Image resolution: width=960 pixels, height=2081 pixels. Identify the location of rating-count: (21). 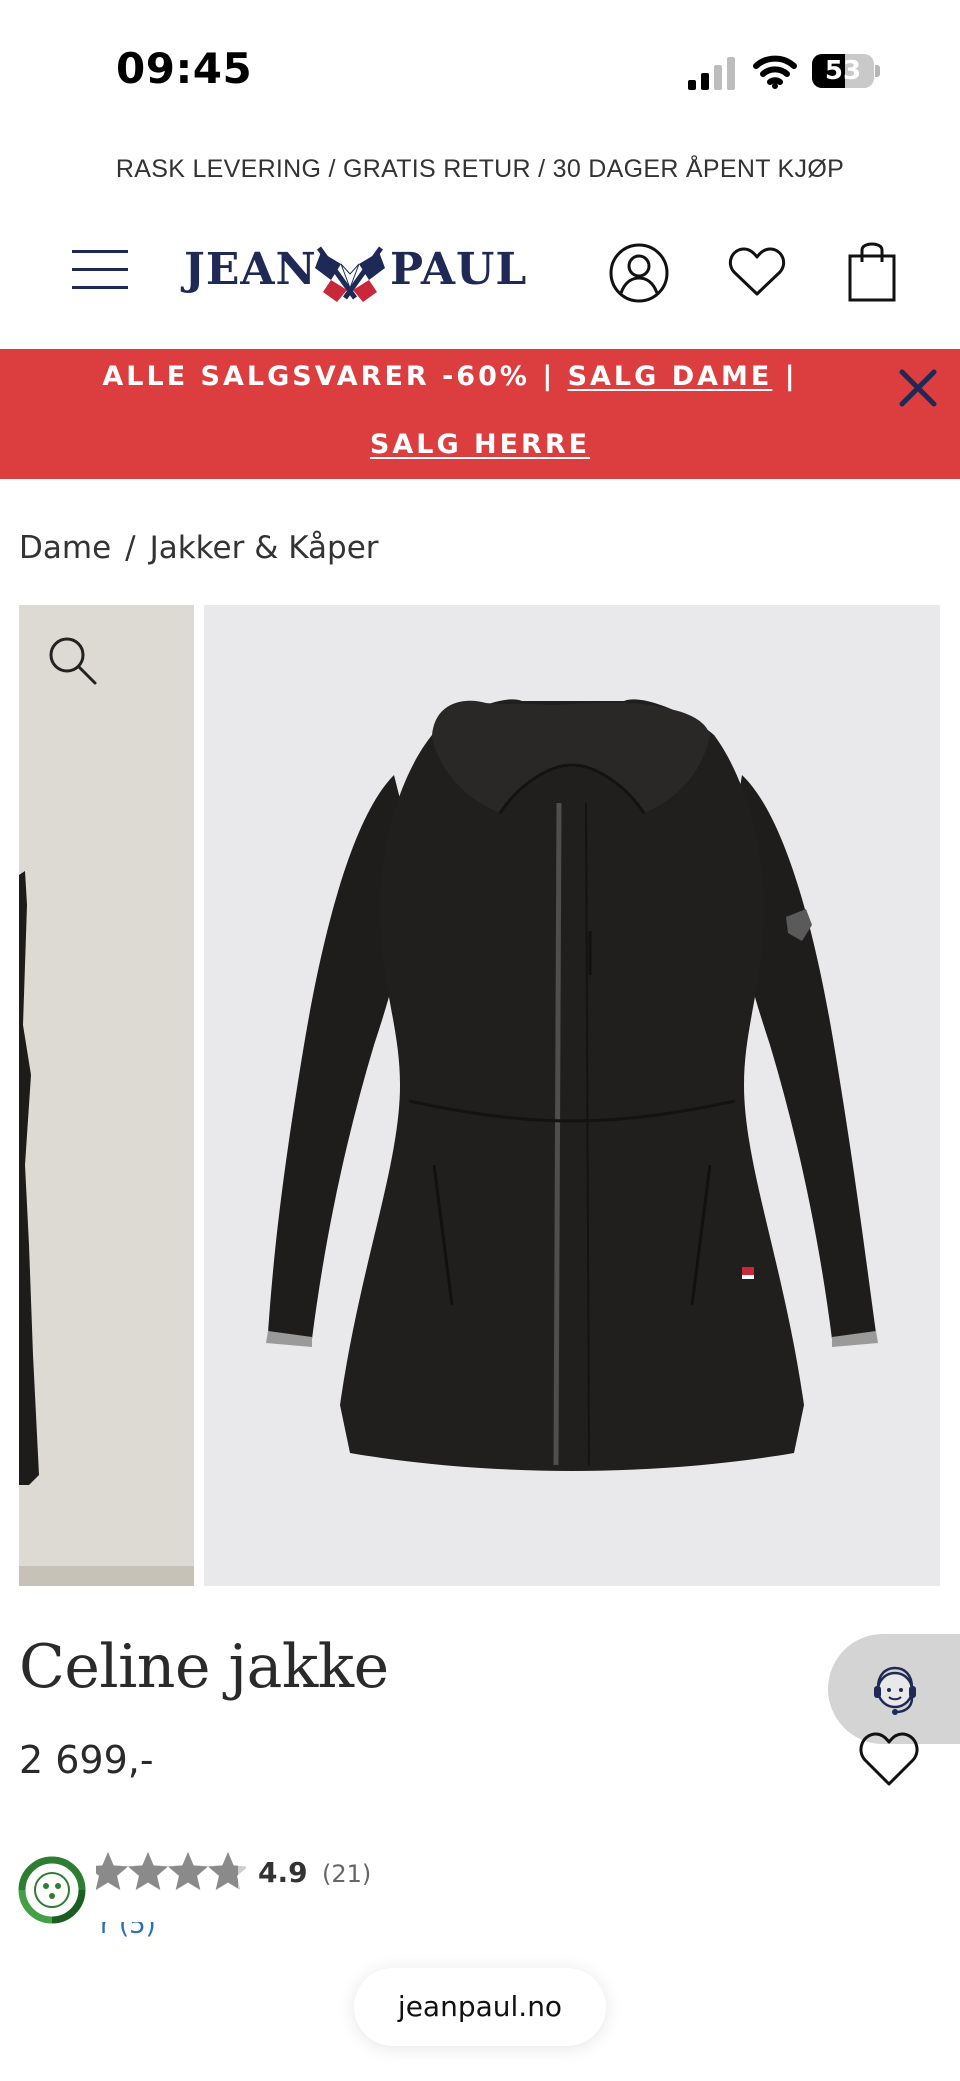
(347, 1874).